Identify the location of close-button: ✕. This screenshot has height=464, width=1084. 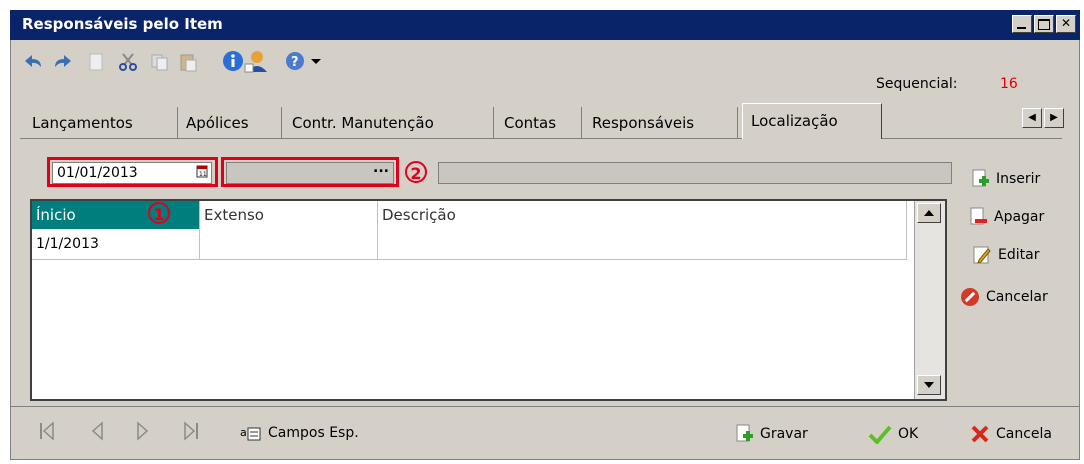
(1066, 24).